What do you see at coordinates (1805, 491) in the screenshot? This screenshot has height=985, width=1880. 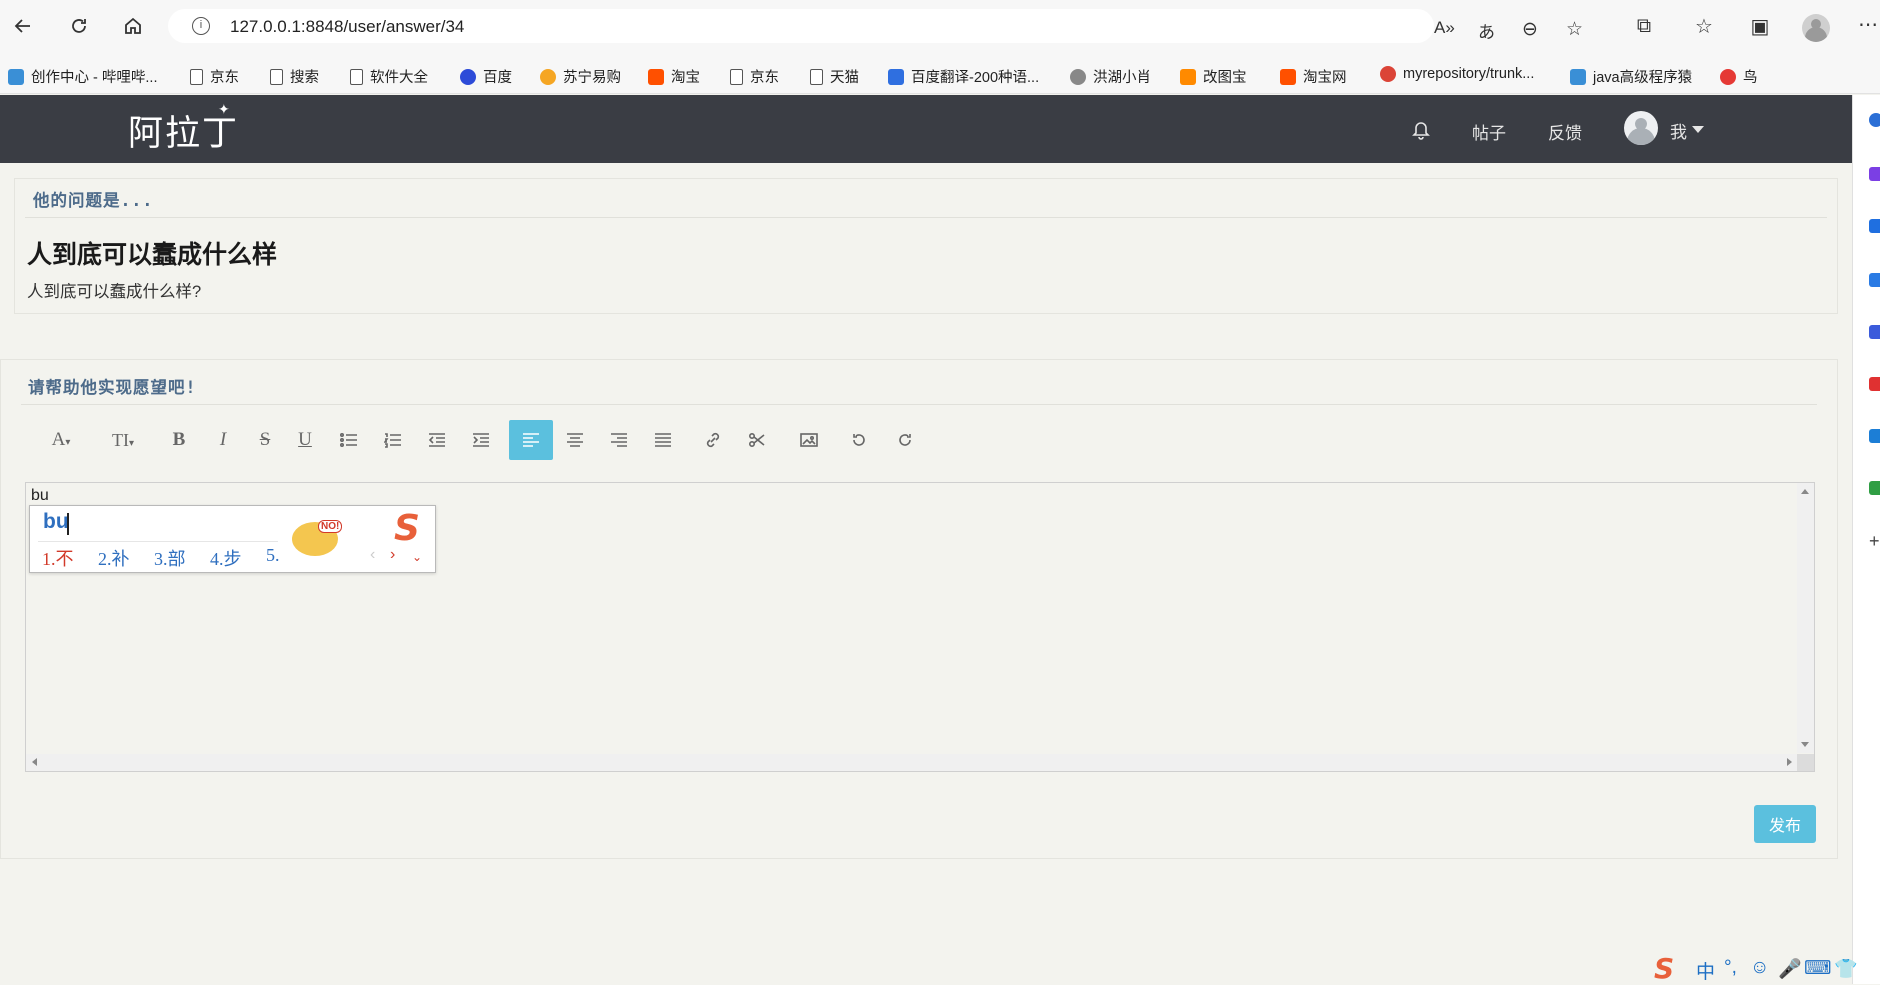 I see `scroll-up-icon` at bounding box center [1805, 491].